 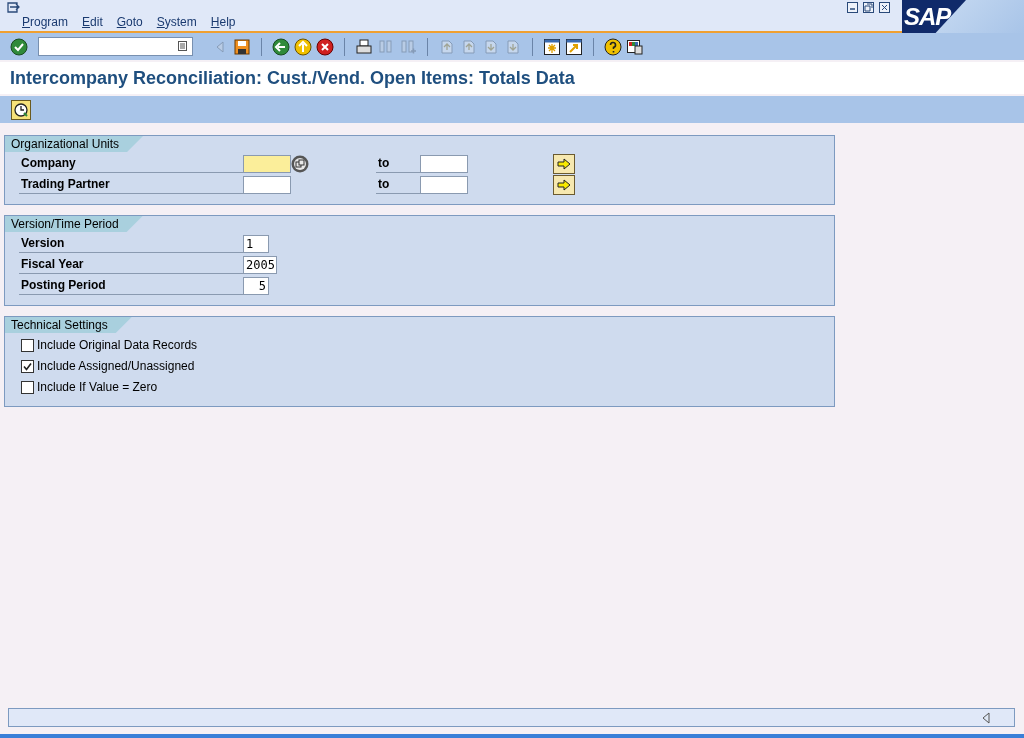 What do you see at coordinates (45, 22) in the screenshot?
I see `menu-item: Program` at bounding box center [45, 22].